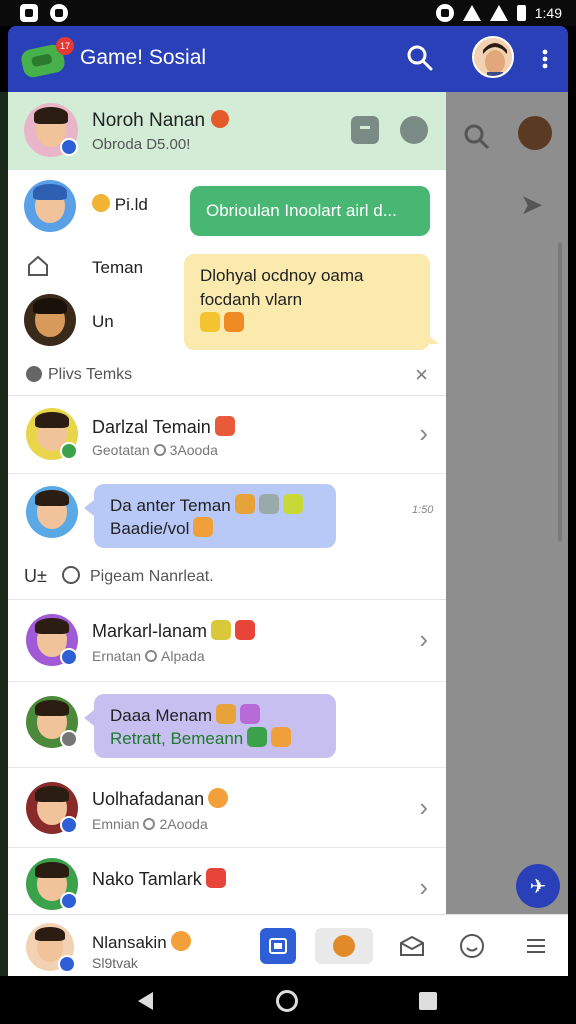 This screenshot has width=576, height=1024. What do you see at coordinates (251, 299) in the screenshot?
I see `bubble-text: focdanh vlarn` at bounding box center [251, 299].